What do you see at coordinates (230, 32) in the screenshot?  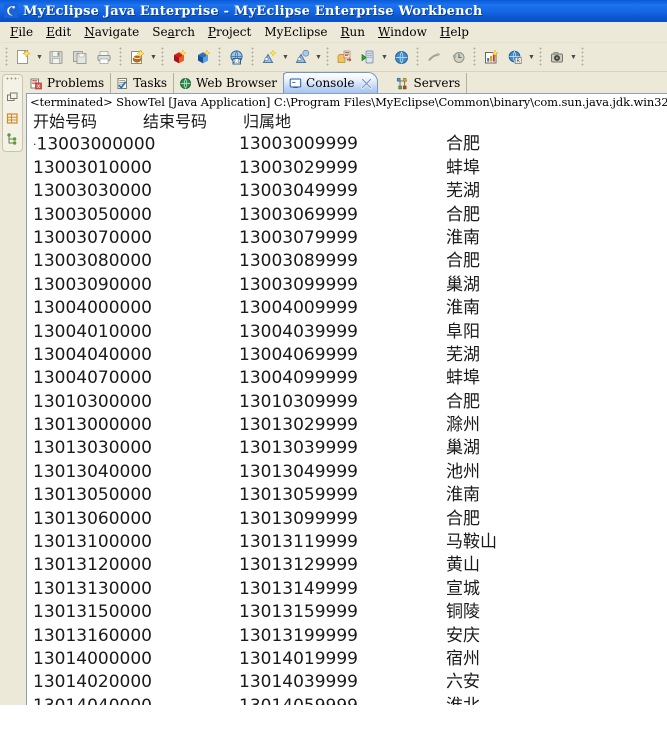 I see `menu-project: Project` at bounding box center [230, 32].